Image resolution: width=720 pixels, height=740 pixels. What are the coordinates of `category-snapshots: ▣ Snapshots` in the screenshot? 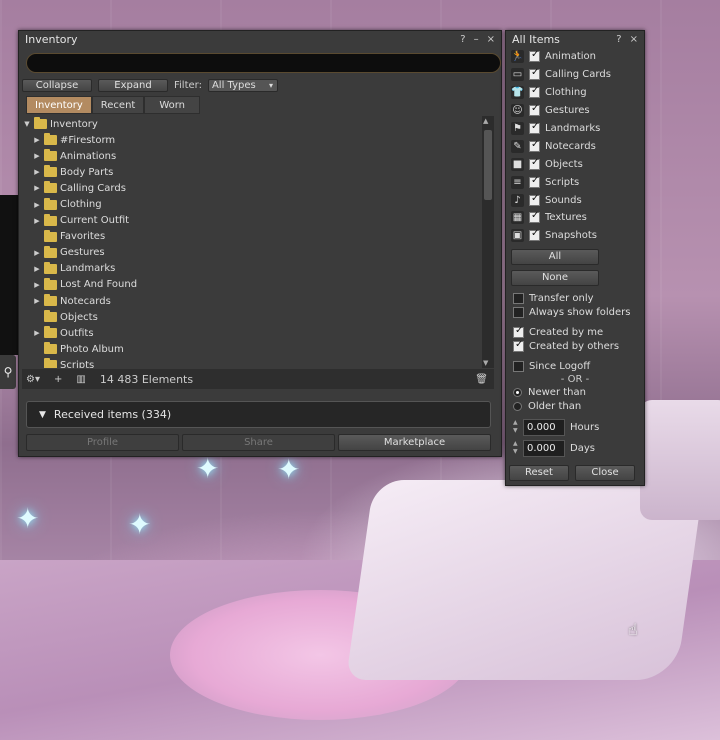 It's located at (575, 236).